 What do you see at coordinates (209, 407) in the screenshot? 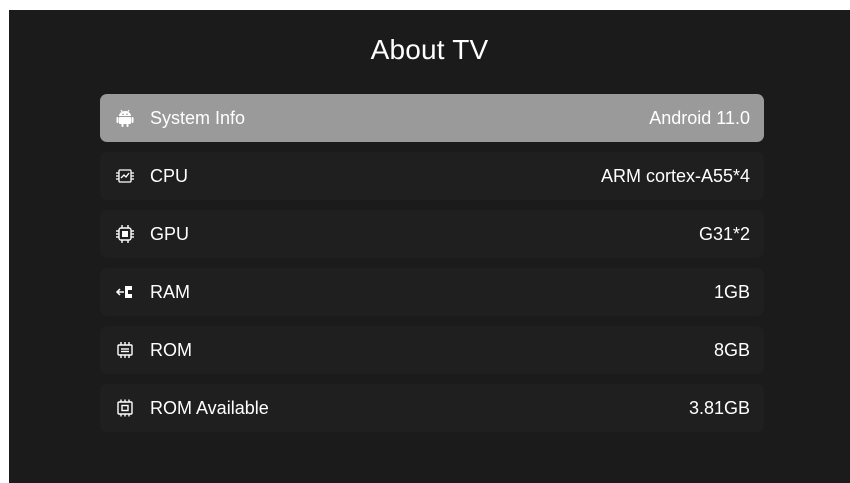
I see `list-item-label: ROM Available` at bounding box center [209, 407].